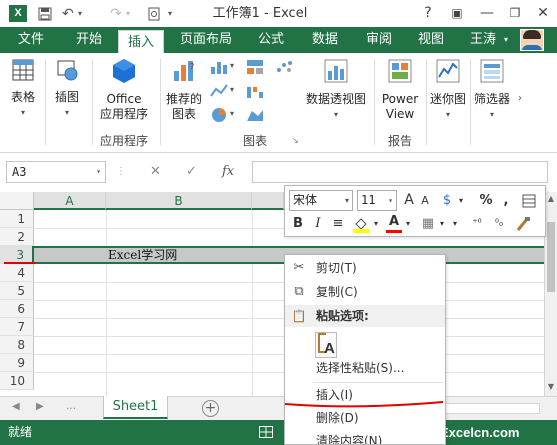 This screenshot has width=557, height=445. Describe the element at coordinates (442, 223) in the screenshot. I see `borders-dropdown-icon: ▾` at that location.